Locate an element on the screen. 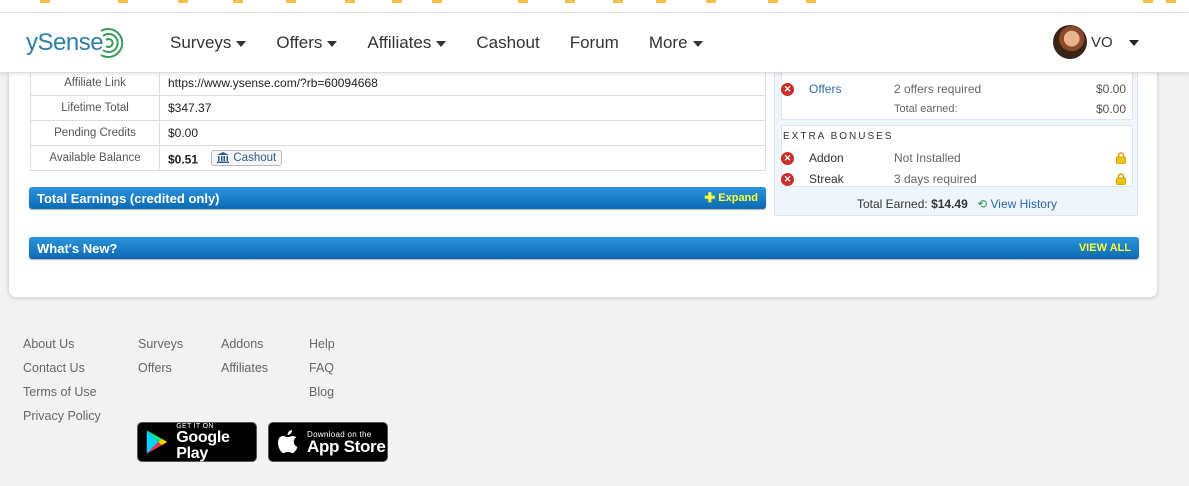 Image resolution: width=1189 pixels, height=486 pixels. footer-col-help: Help FAQ Blog is located at coordinates (322, 372).